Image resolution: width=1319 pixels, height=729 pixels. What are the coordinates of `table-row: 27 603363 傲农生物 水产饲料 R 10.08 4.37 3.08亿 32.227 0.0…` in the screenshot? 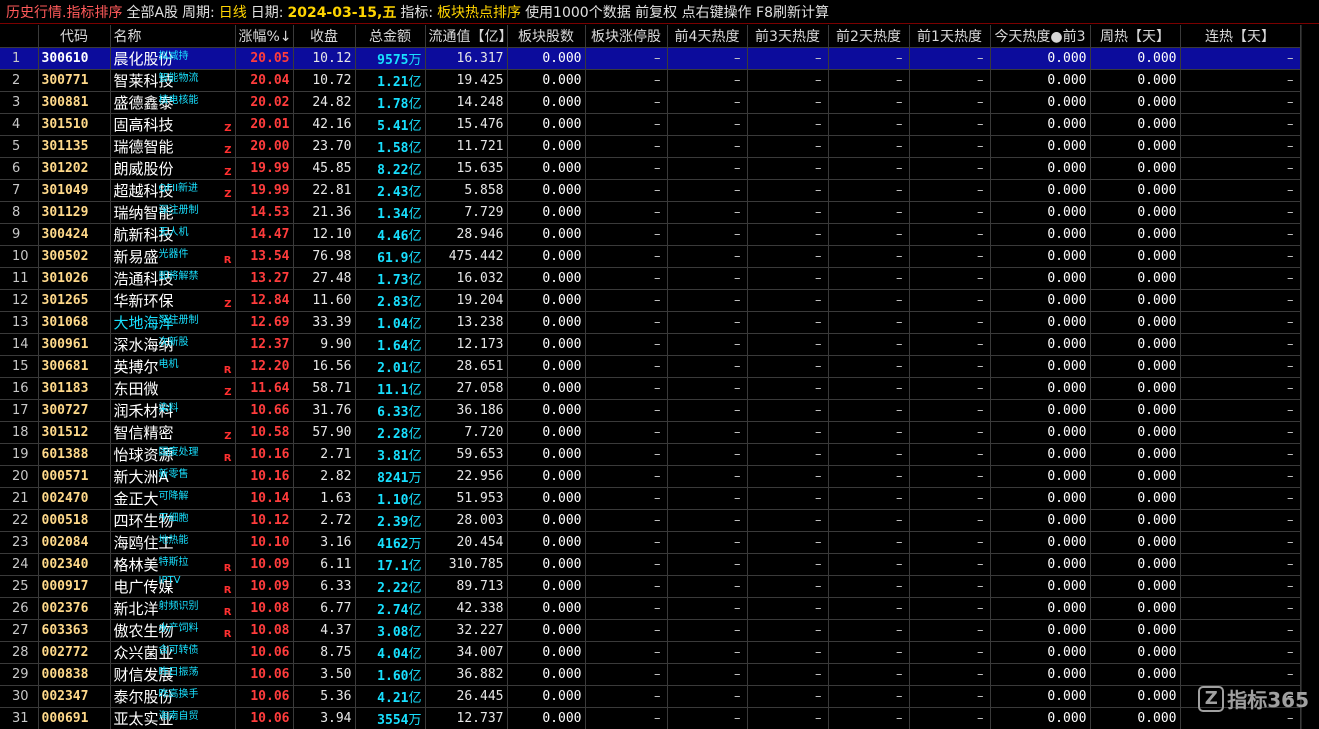 It's located at (650, 630).